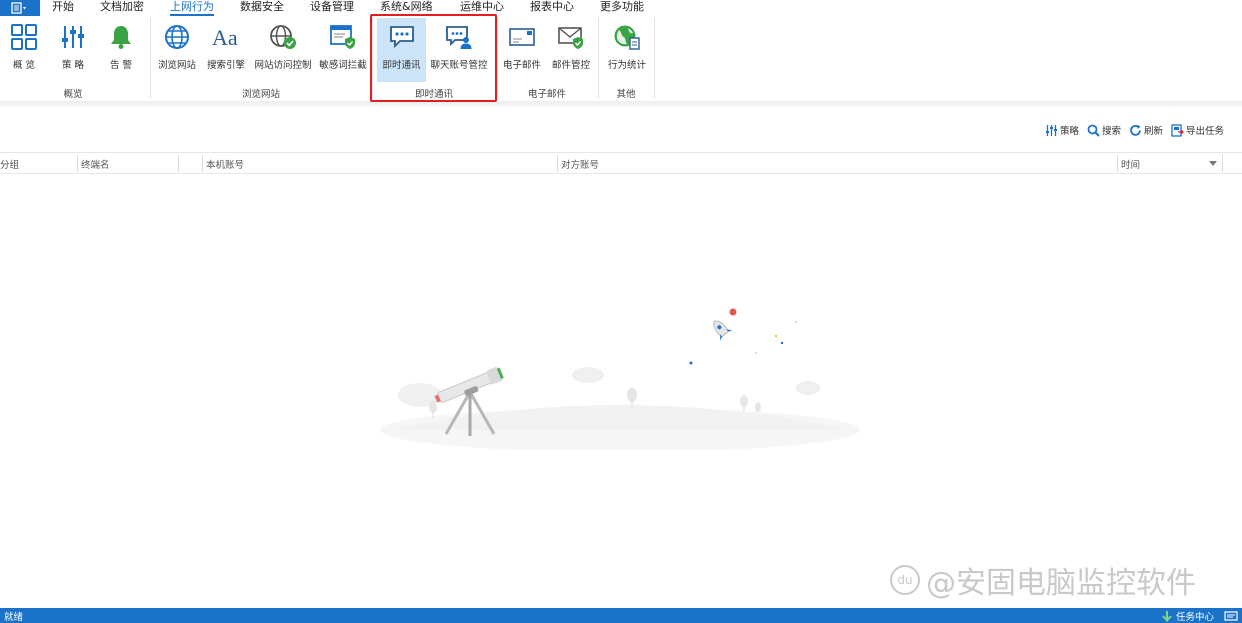 This screenshot has width=1242, height=623. Describe the element at coordinates (24, 37) in the screenshot. I see `overview-grid-icon` at that location.